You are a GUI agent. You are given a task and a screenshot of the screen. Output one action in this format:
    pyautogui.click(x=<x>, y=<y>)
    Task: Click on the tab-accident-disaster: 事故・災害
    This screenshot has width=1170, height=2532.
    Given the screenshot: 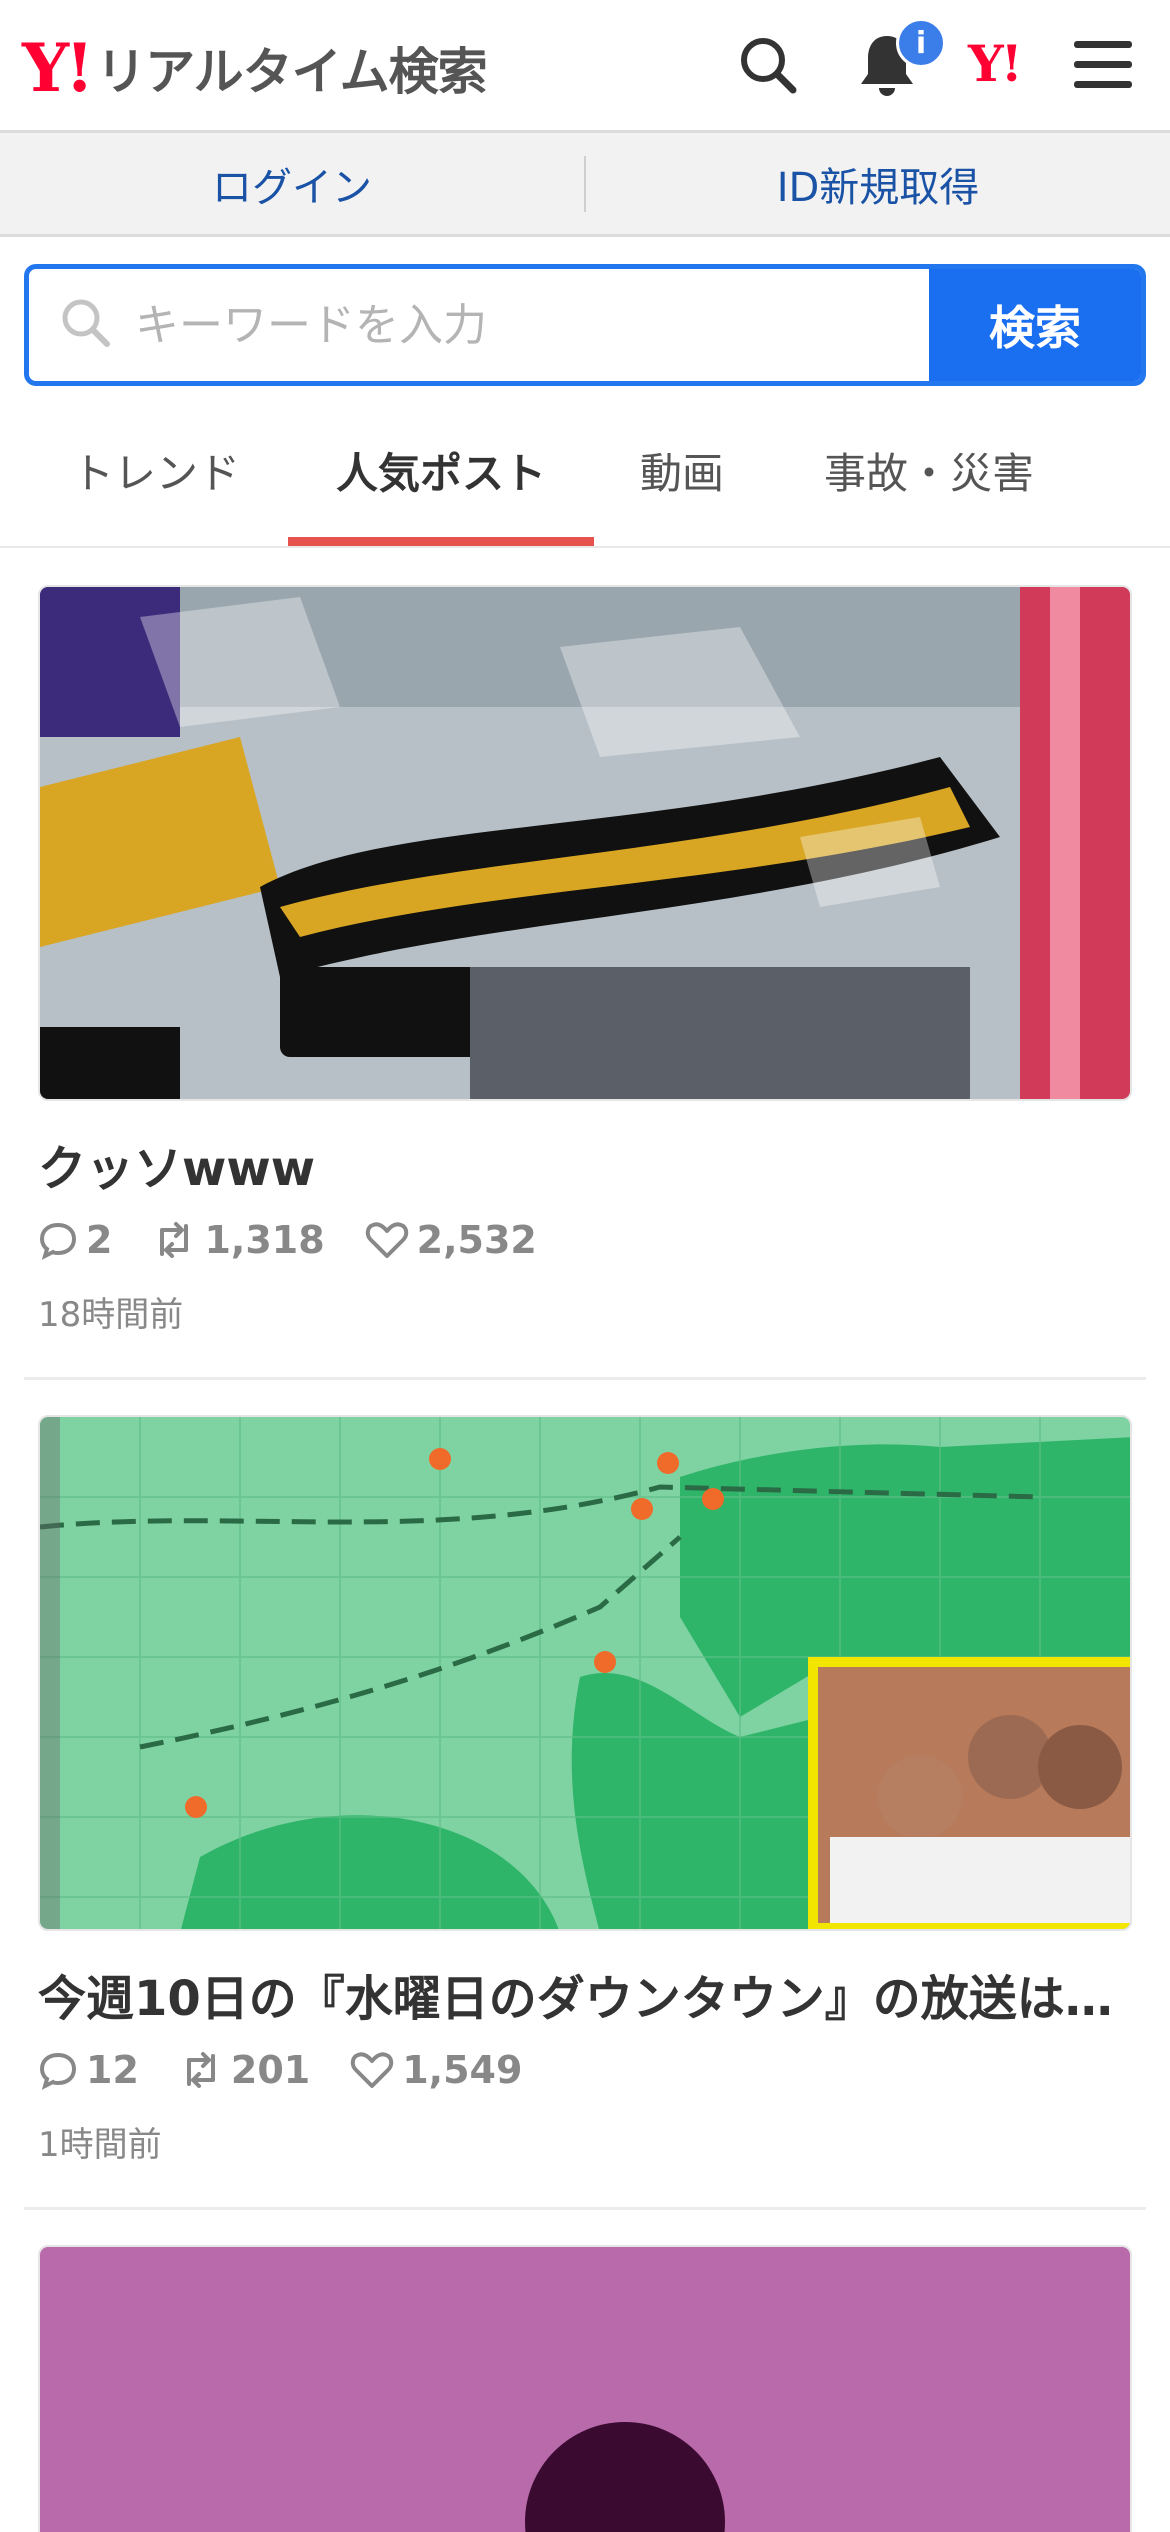 What is the action you would take?
    pyautogui.click(x=929, y=494)
    